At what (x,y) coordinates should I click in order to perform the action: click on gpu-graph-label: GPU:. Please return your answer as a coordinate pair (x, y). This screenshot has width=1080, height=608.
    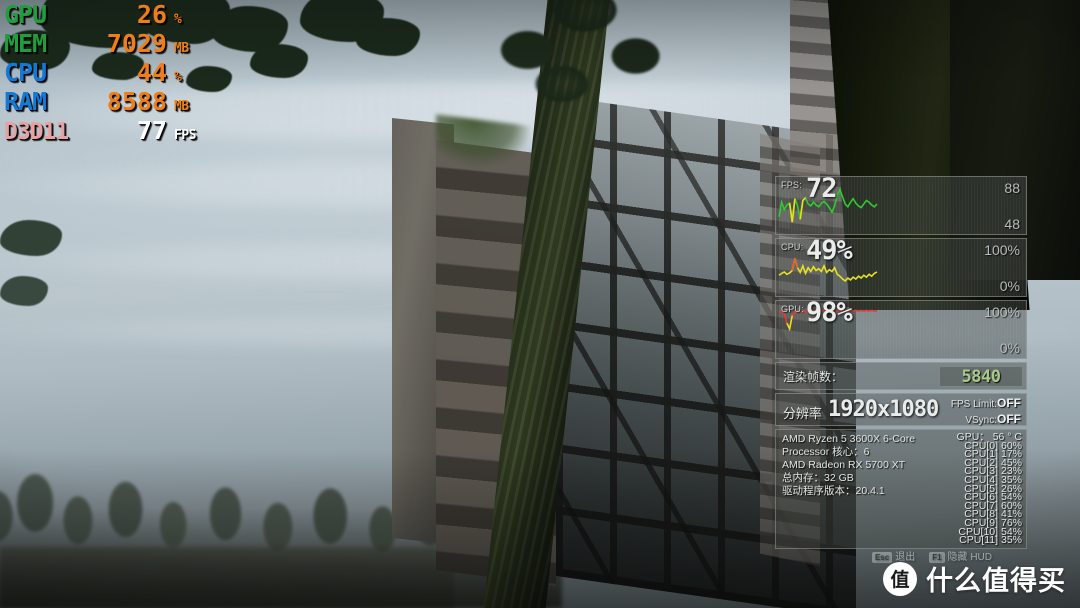
    Looking at the image, I should click on (792, 309).